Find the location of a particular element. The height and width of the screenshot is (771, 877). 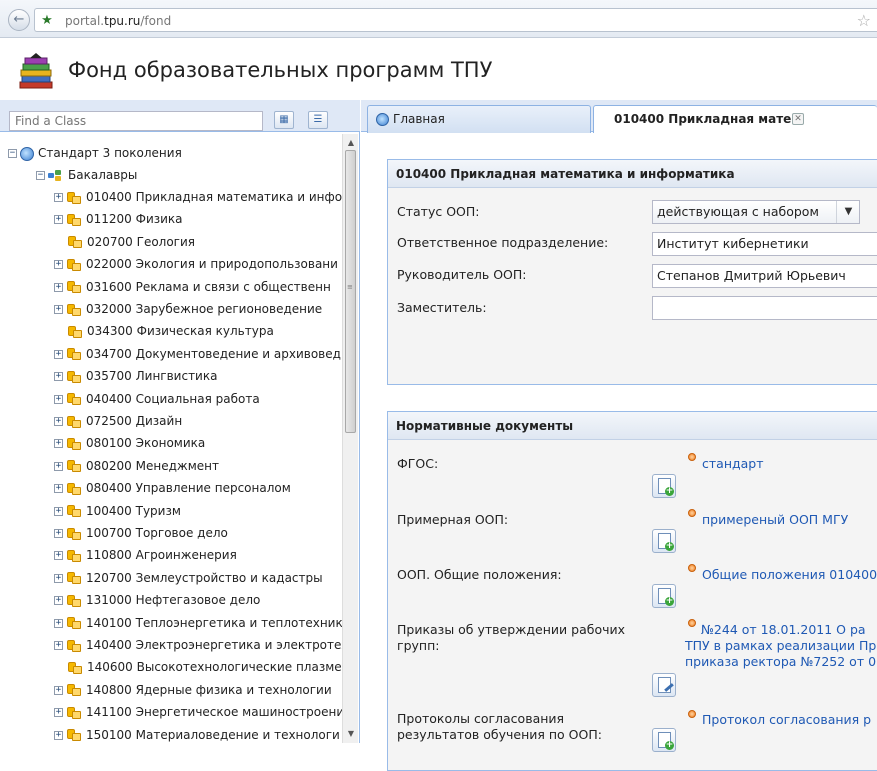

list-view-icon: ☰ is located at coordinates (318, 120).